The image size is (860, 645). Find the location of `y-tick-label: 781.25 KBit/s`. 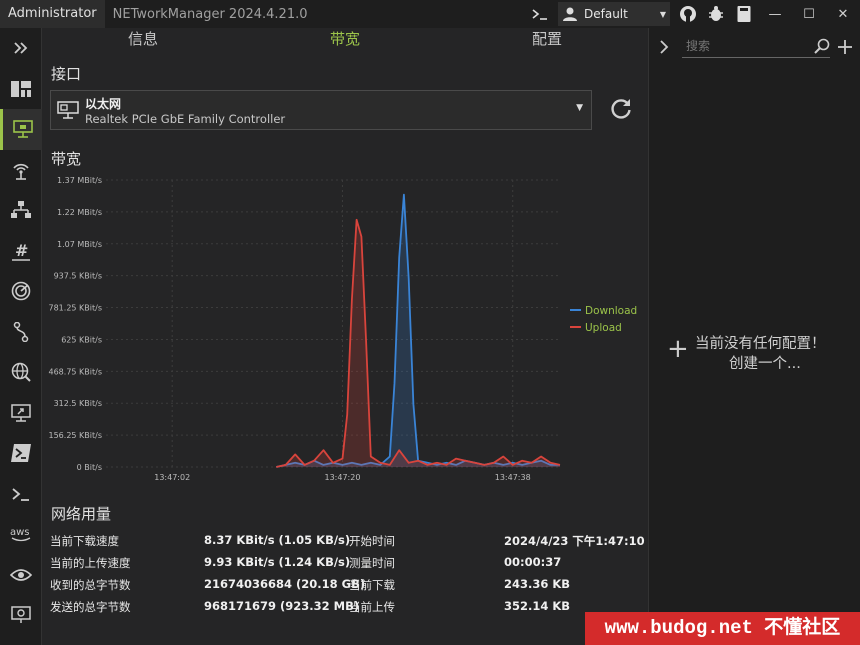

y-tick-label: 781.25 KBit/s is located at coordinates (76, 308).